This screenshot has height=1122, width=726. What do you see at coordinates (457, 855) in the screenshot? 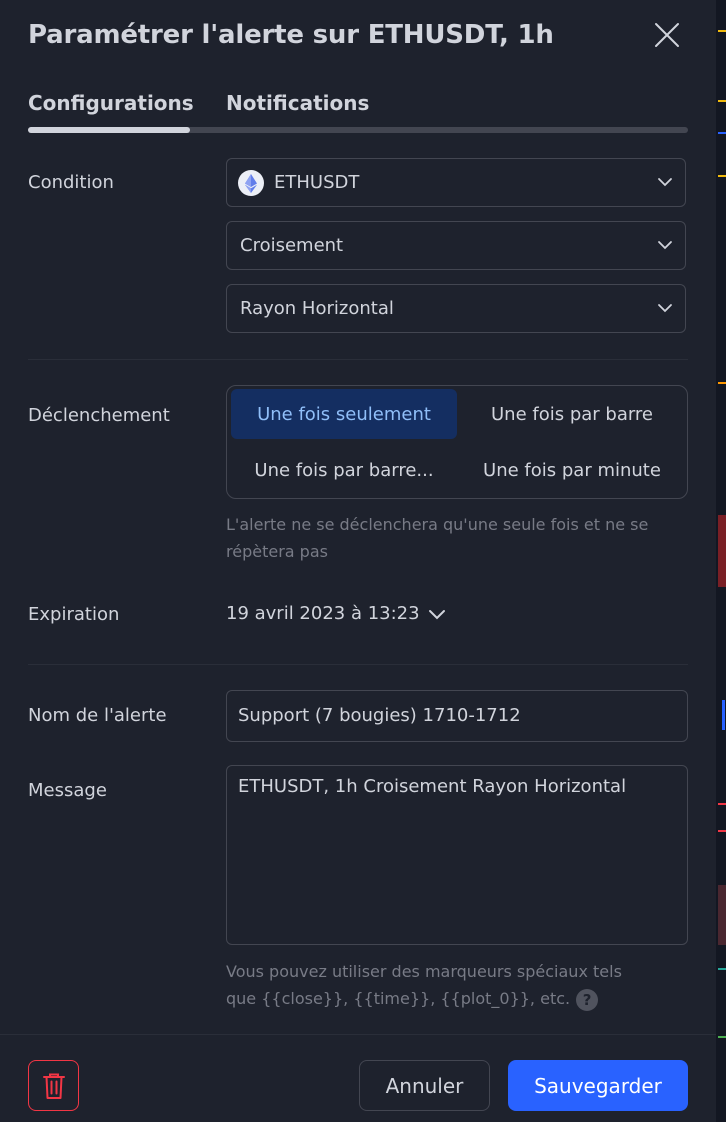
I see `message-textarea: ETHUSDT, 1h Croisement Rayon Horizontal` at bounding box center [457, 855].